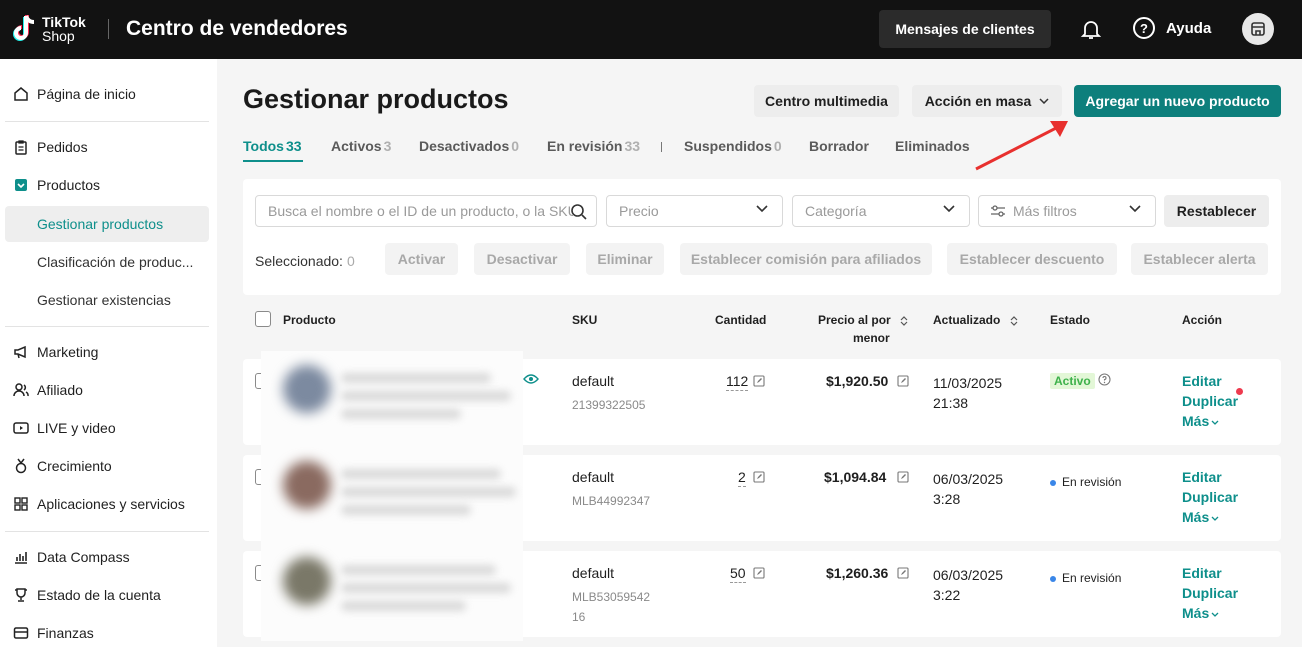 The width and height of the screenshot is (1302, 647). I want to click on tab-in-review: En revisión 33, so click(593, 146).